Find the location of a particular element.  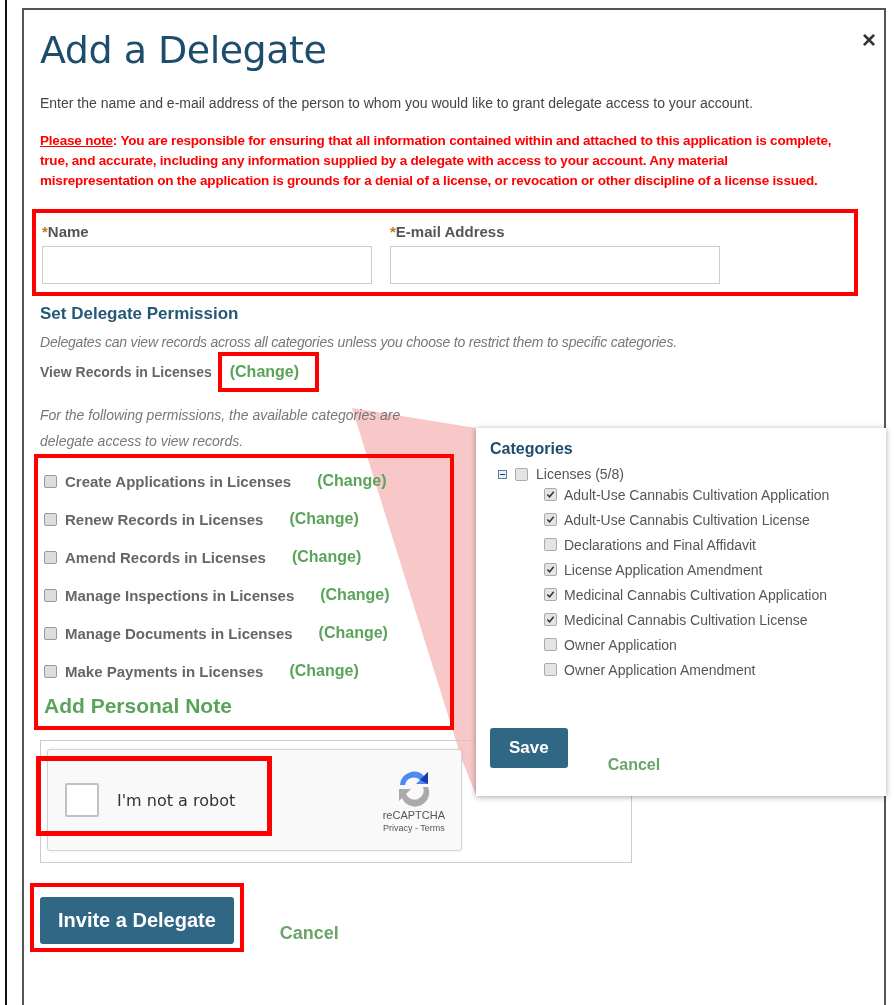

captcha-checkbox is located at coordinates (82, 800).